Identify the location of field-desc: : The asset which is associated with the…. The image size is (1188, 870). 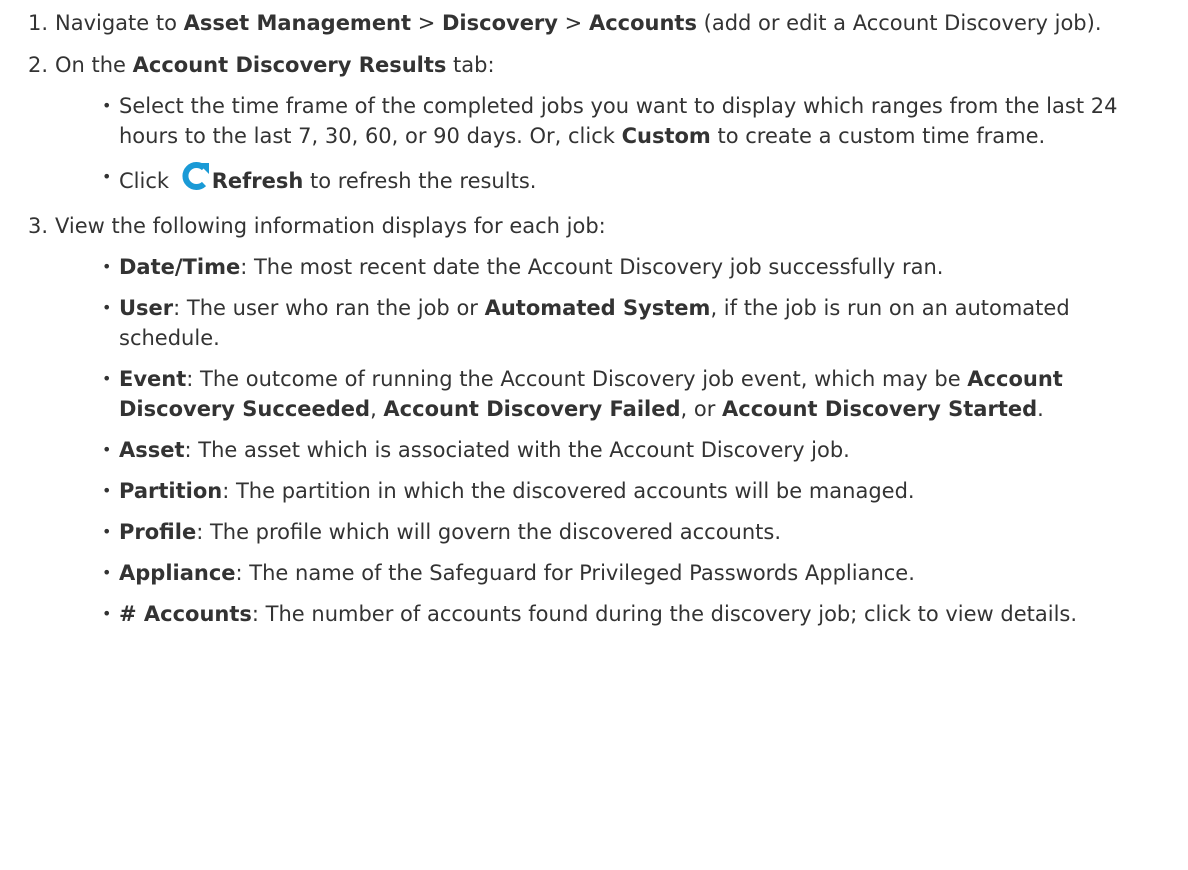
(517, 450).